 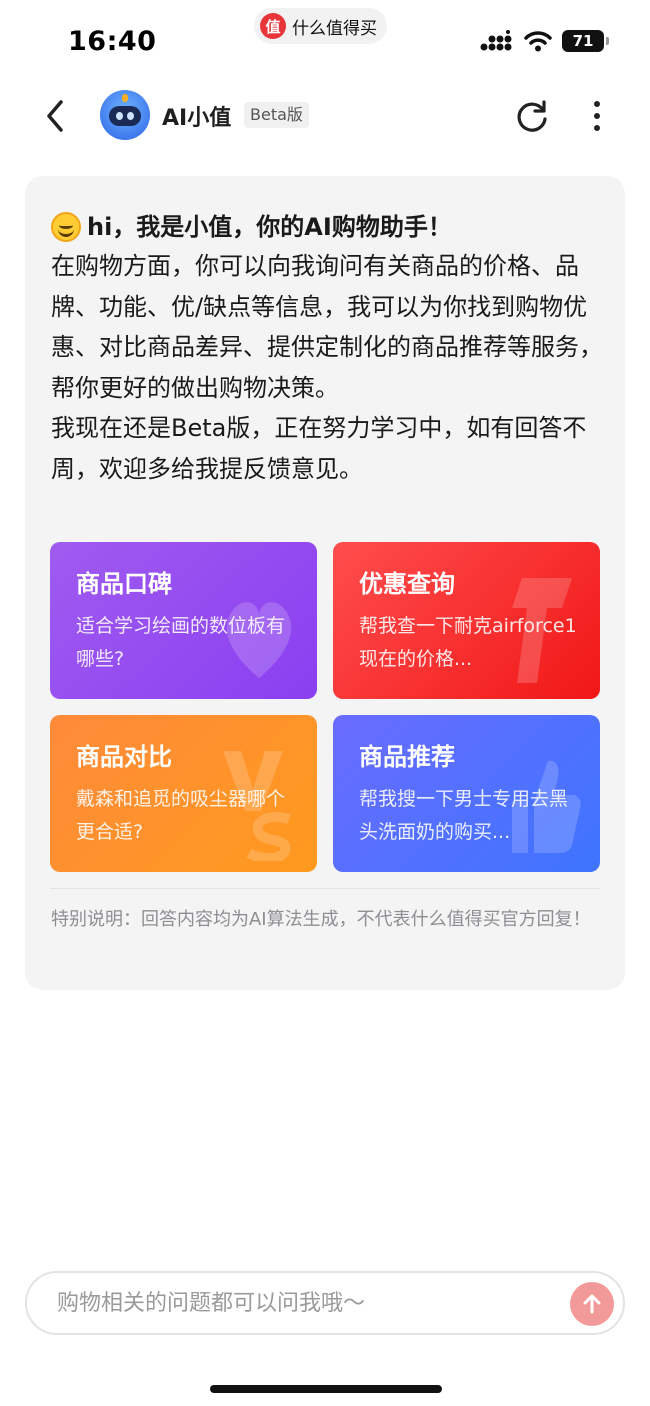 I want to click on robot-face-icon, so click(x=125, y=116).